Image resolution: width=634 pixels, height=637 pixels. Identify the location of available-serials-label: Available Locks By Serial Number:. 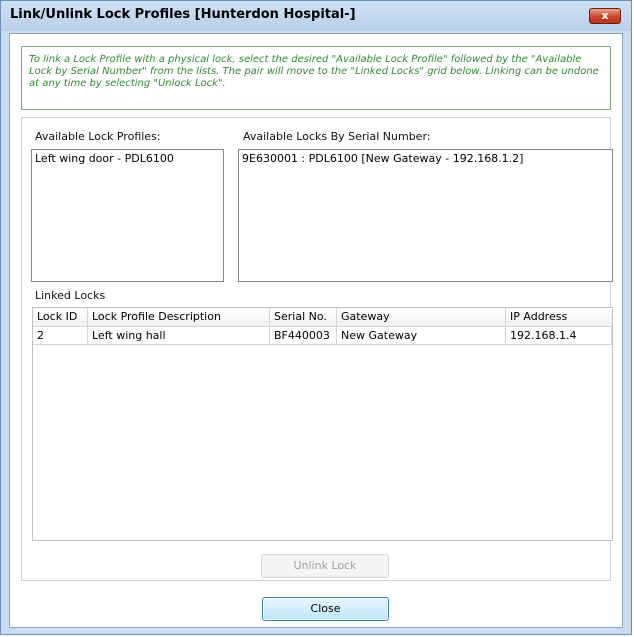
(337, 136).